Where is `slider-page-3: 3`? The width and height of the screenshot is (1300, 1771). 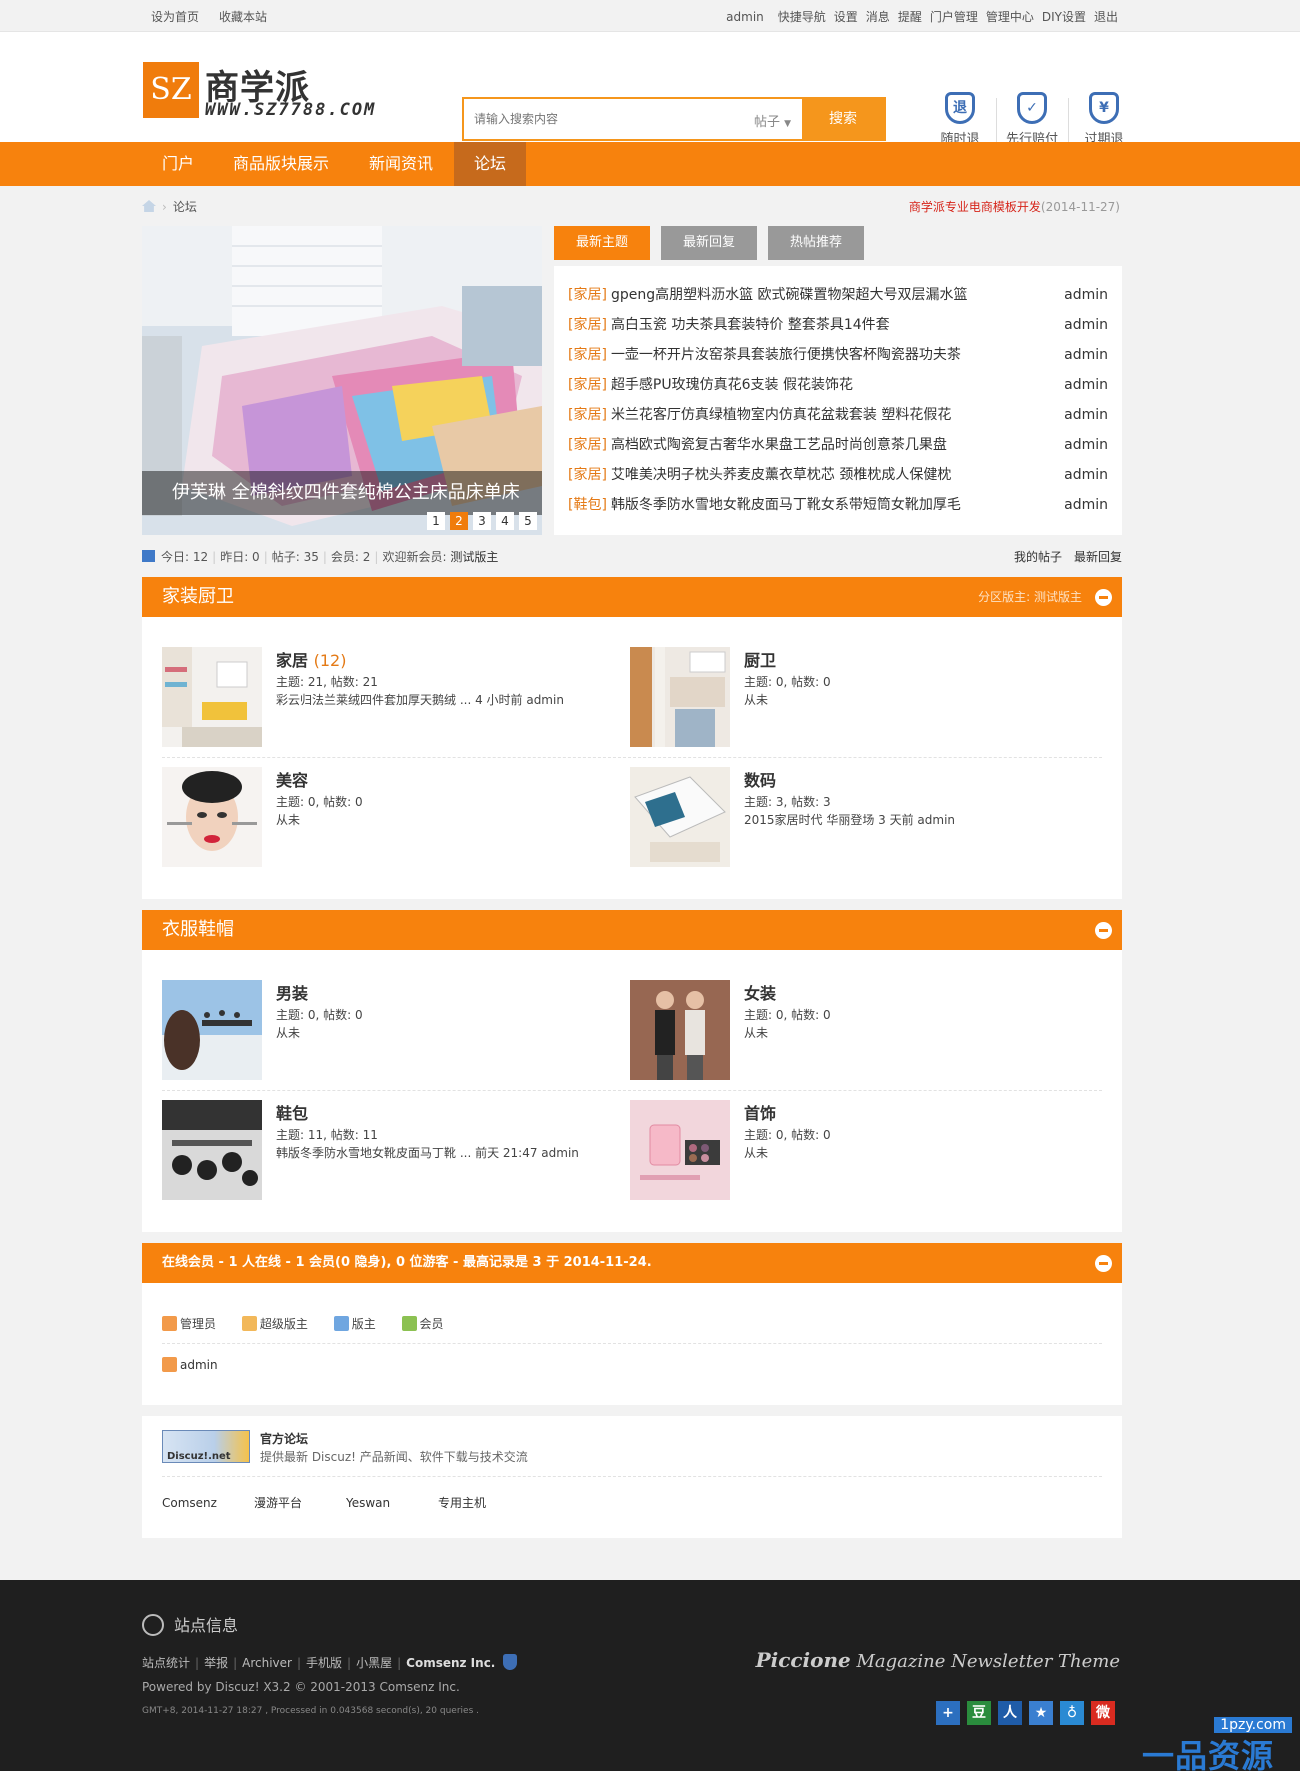
slider-page-3: 3 is located at coordinates (482, 521).